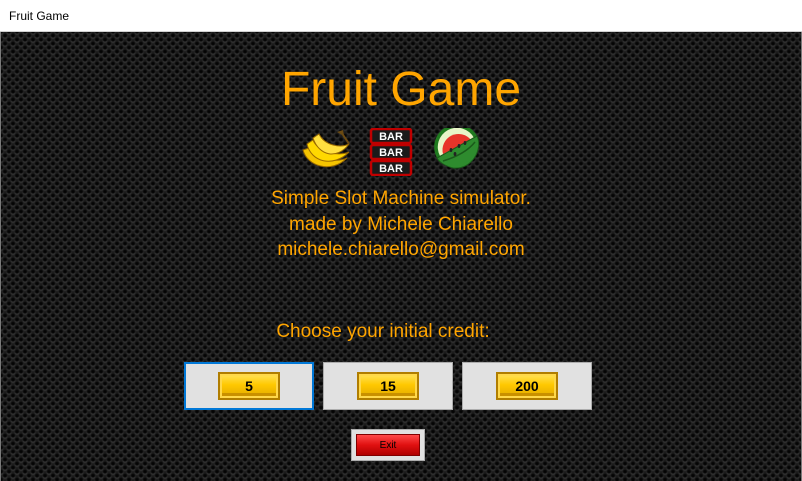 The width and height of the screenshot is (802, 481). Describe the element at coordinates (401, 249) in the screenshot. I see `info-email: michele.chiarello@gmail.com` at that location.